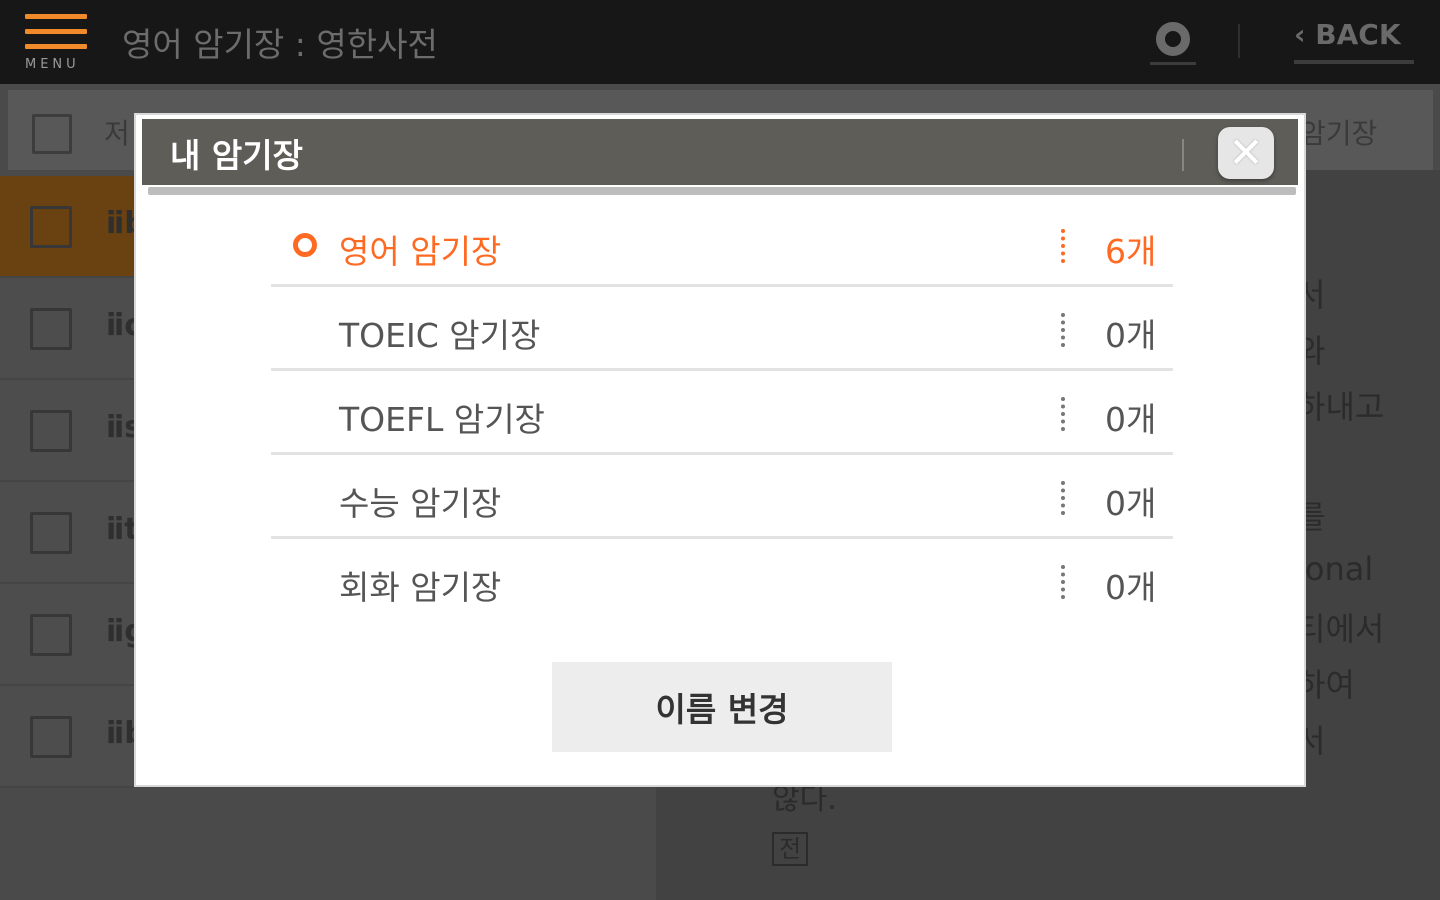  I want to click on back-button: ‹ BACK, so click(1354, 41).